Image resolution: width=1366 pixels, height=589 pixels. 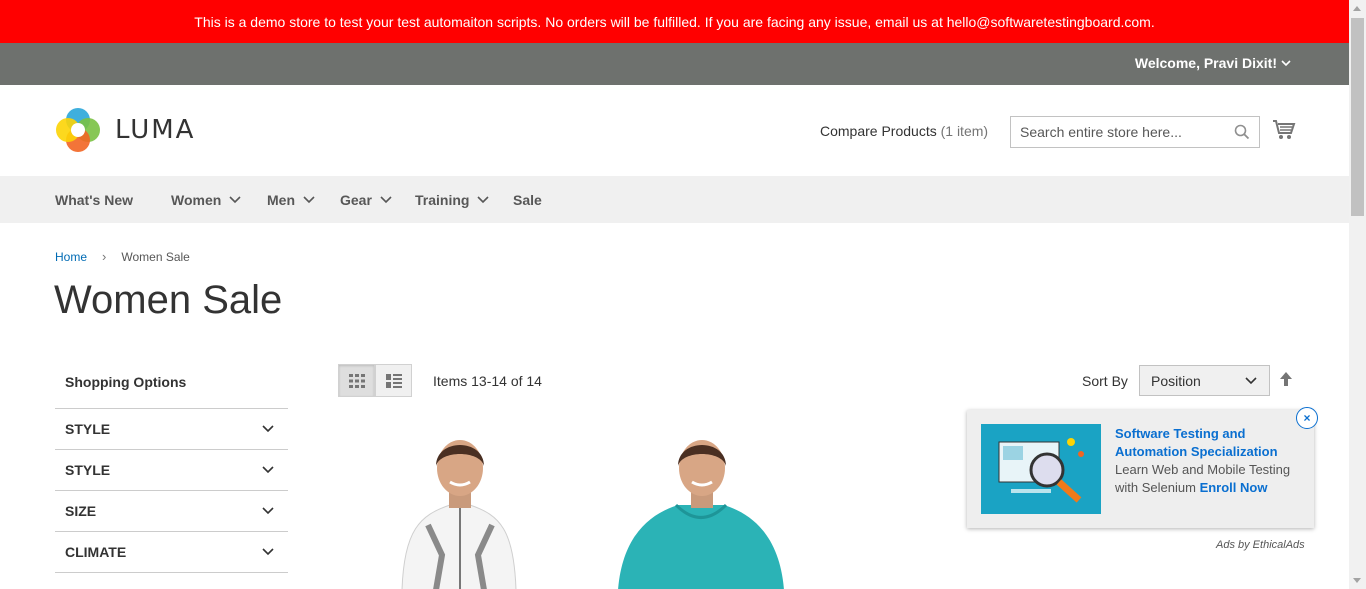 I want to click on ad-attribution: Ads by EthicalAds, so click(x=1260, y=545).